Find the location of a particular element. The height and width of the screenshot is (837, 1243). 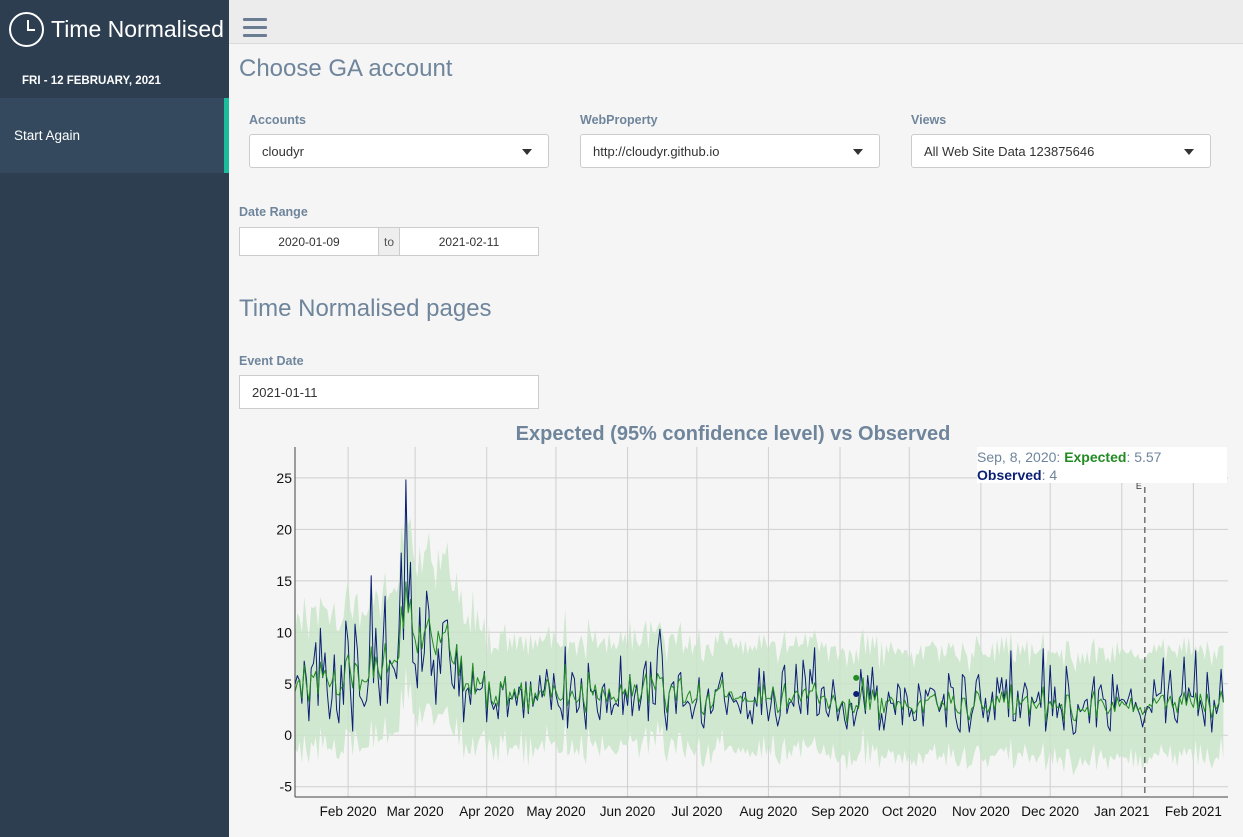

views-select-value: All Web Site Data 123875646 is located at coordinates (1009, 151).